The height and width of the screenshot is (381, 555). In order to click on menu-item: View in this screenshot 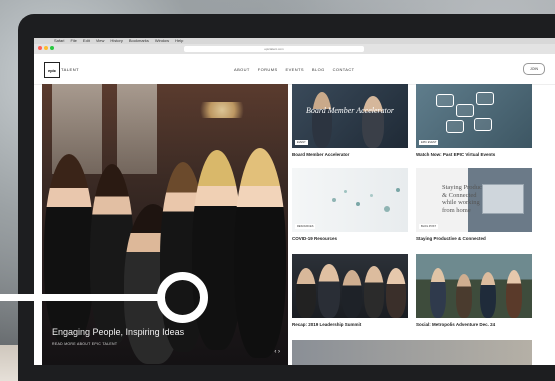, I will do `click(100, 41)`.